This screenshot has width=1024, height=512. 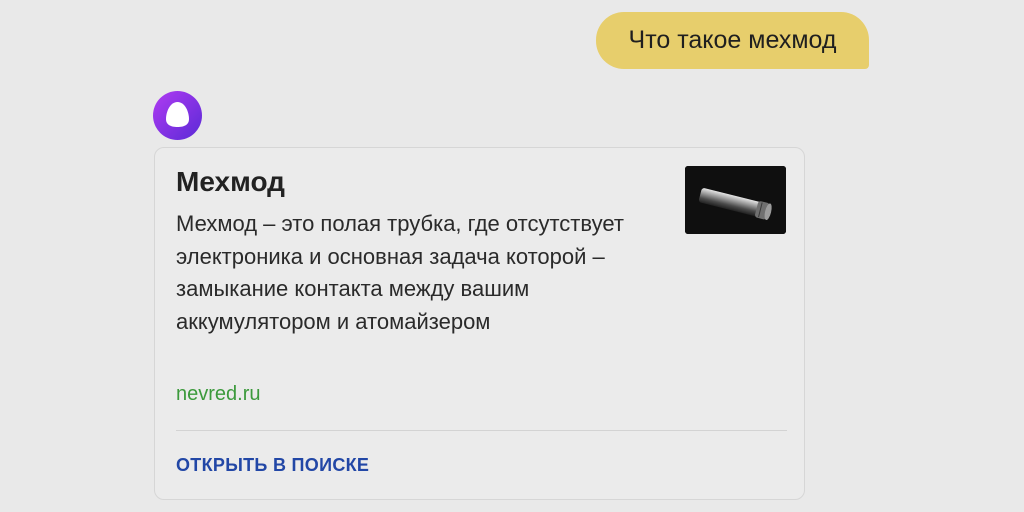 What do you see at coordinates (272, 465) in the screenshot?
I see `open-in-search-button: ОТКРЫТЬ В ПОИСКЕ` at bounding box center [272, 465].